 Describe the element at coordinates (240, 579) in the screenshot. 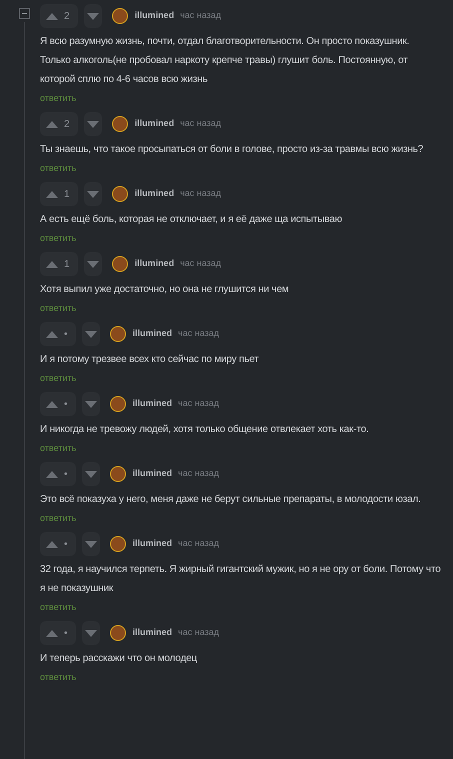

I see `comment-text: 32 года, я научился терпеть. Я жирный гигантский мужик, но я не ору от боли. Потому что я не показушник` at that location.